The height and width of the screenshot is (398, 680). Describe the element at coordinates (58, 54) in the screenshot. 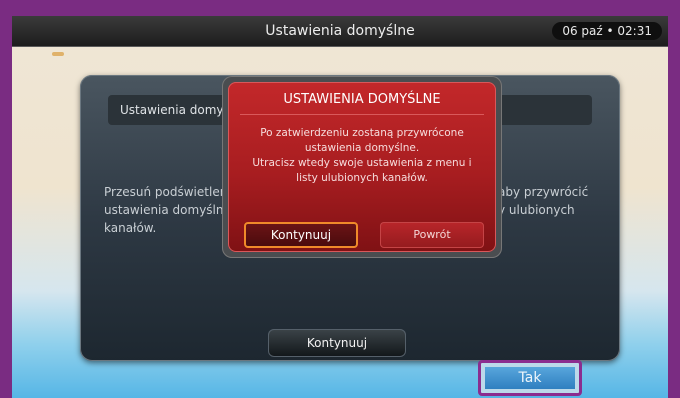

I see `decorative-mark` at that location.